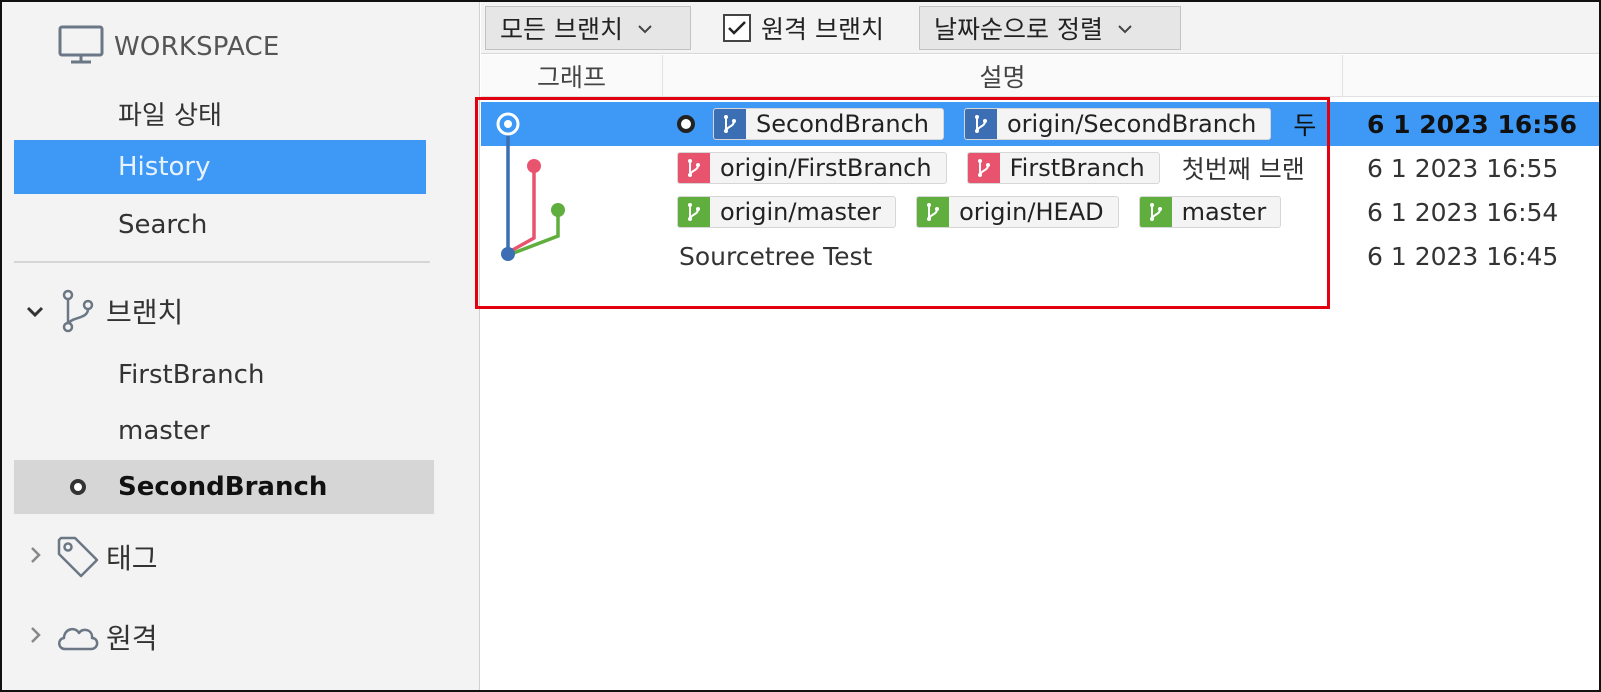 Image resolution: width=1601 pixels, height=692 pixels. What do you see at coordinates (1031, 212) in the screenshot?
I see `branch-ref-label: origin/HEAD` at bounding box center [1031, 212].